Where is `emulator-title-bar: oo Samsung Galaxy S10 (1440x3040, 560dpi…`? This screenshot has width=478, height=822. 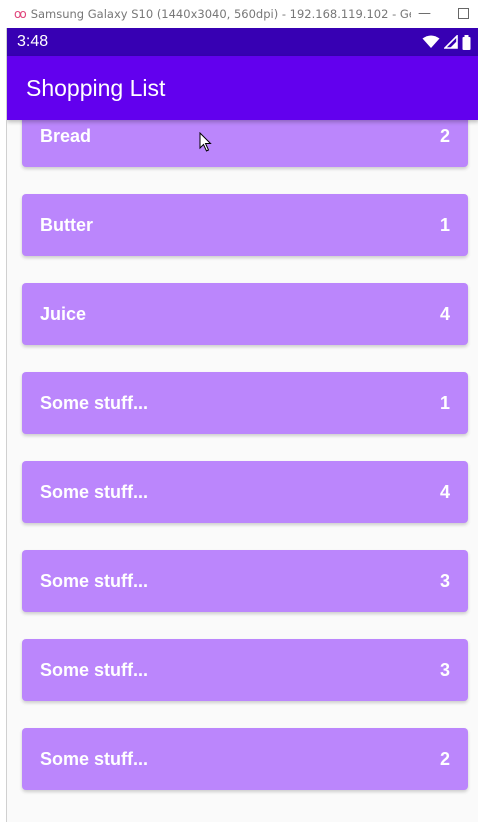
emulator-title-bar: oo Samsung Galaxy S10 (1440x3040, 560dpi… is located at coordinates (239, 14).